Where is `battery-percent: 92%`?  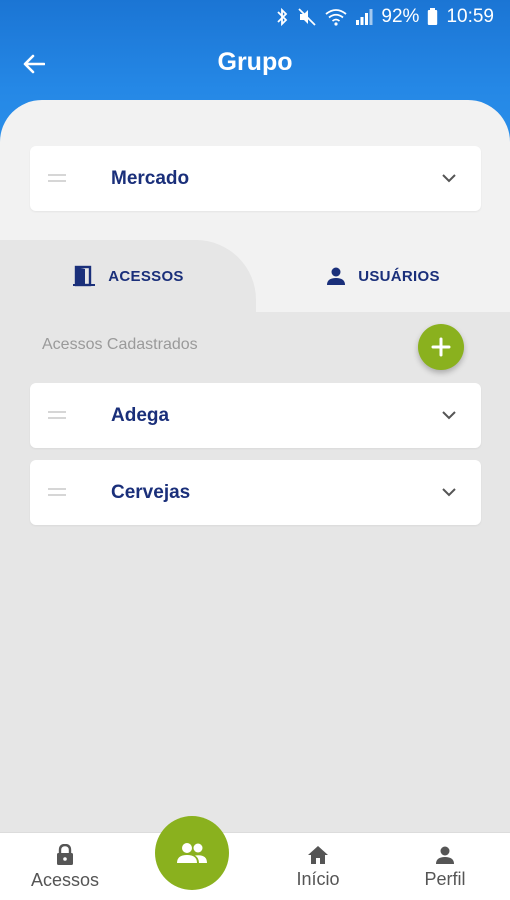 battery-percent: 92% is located at coordinates (400, 16).